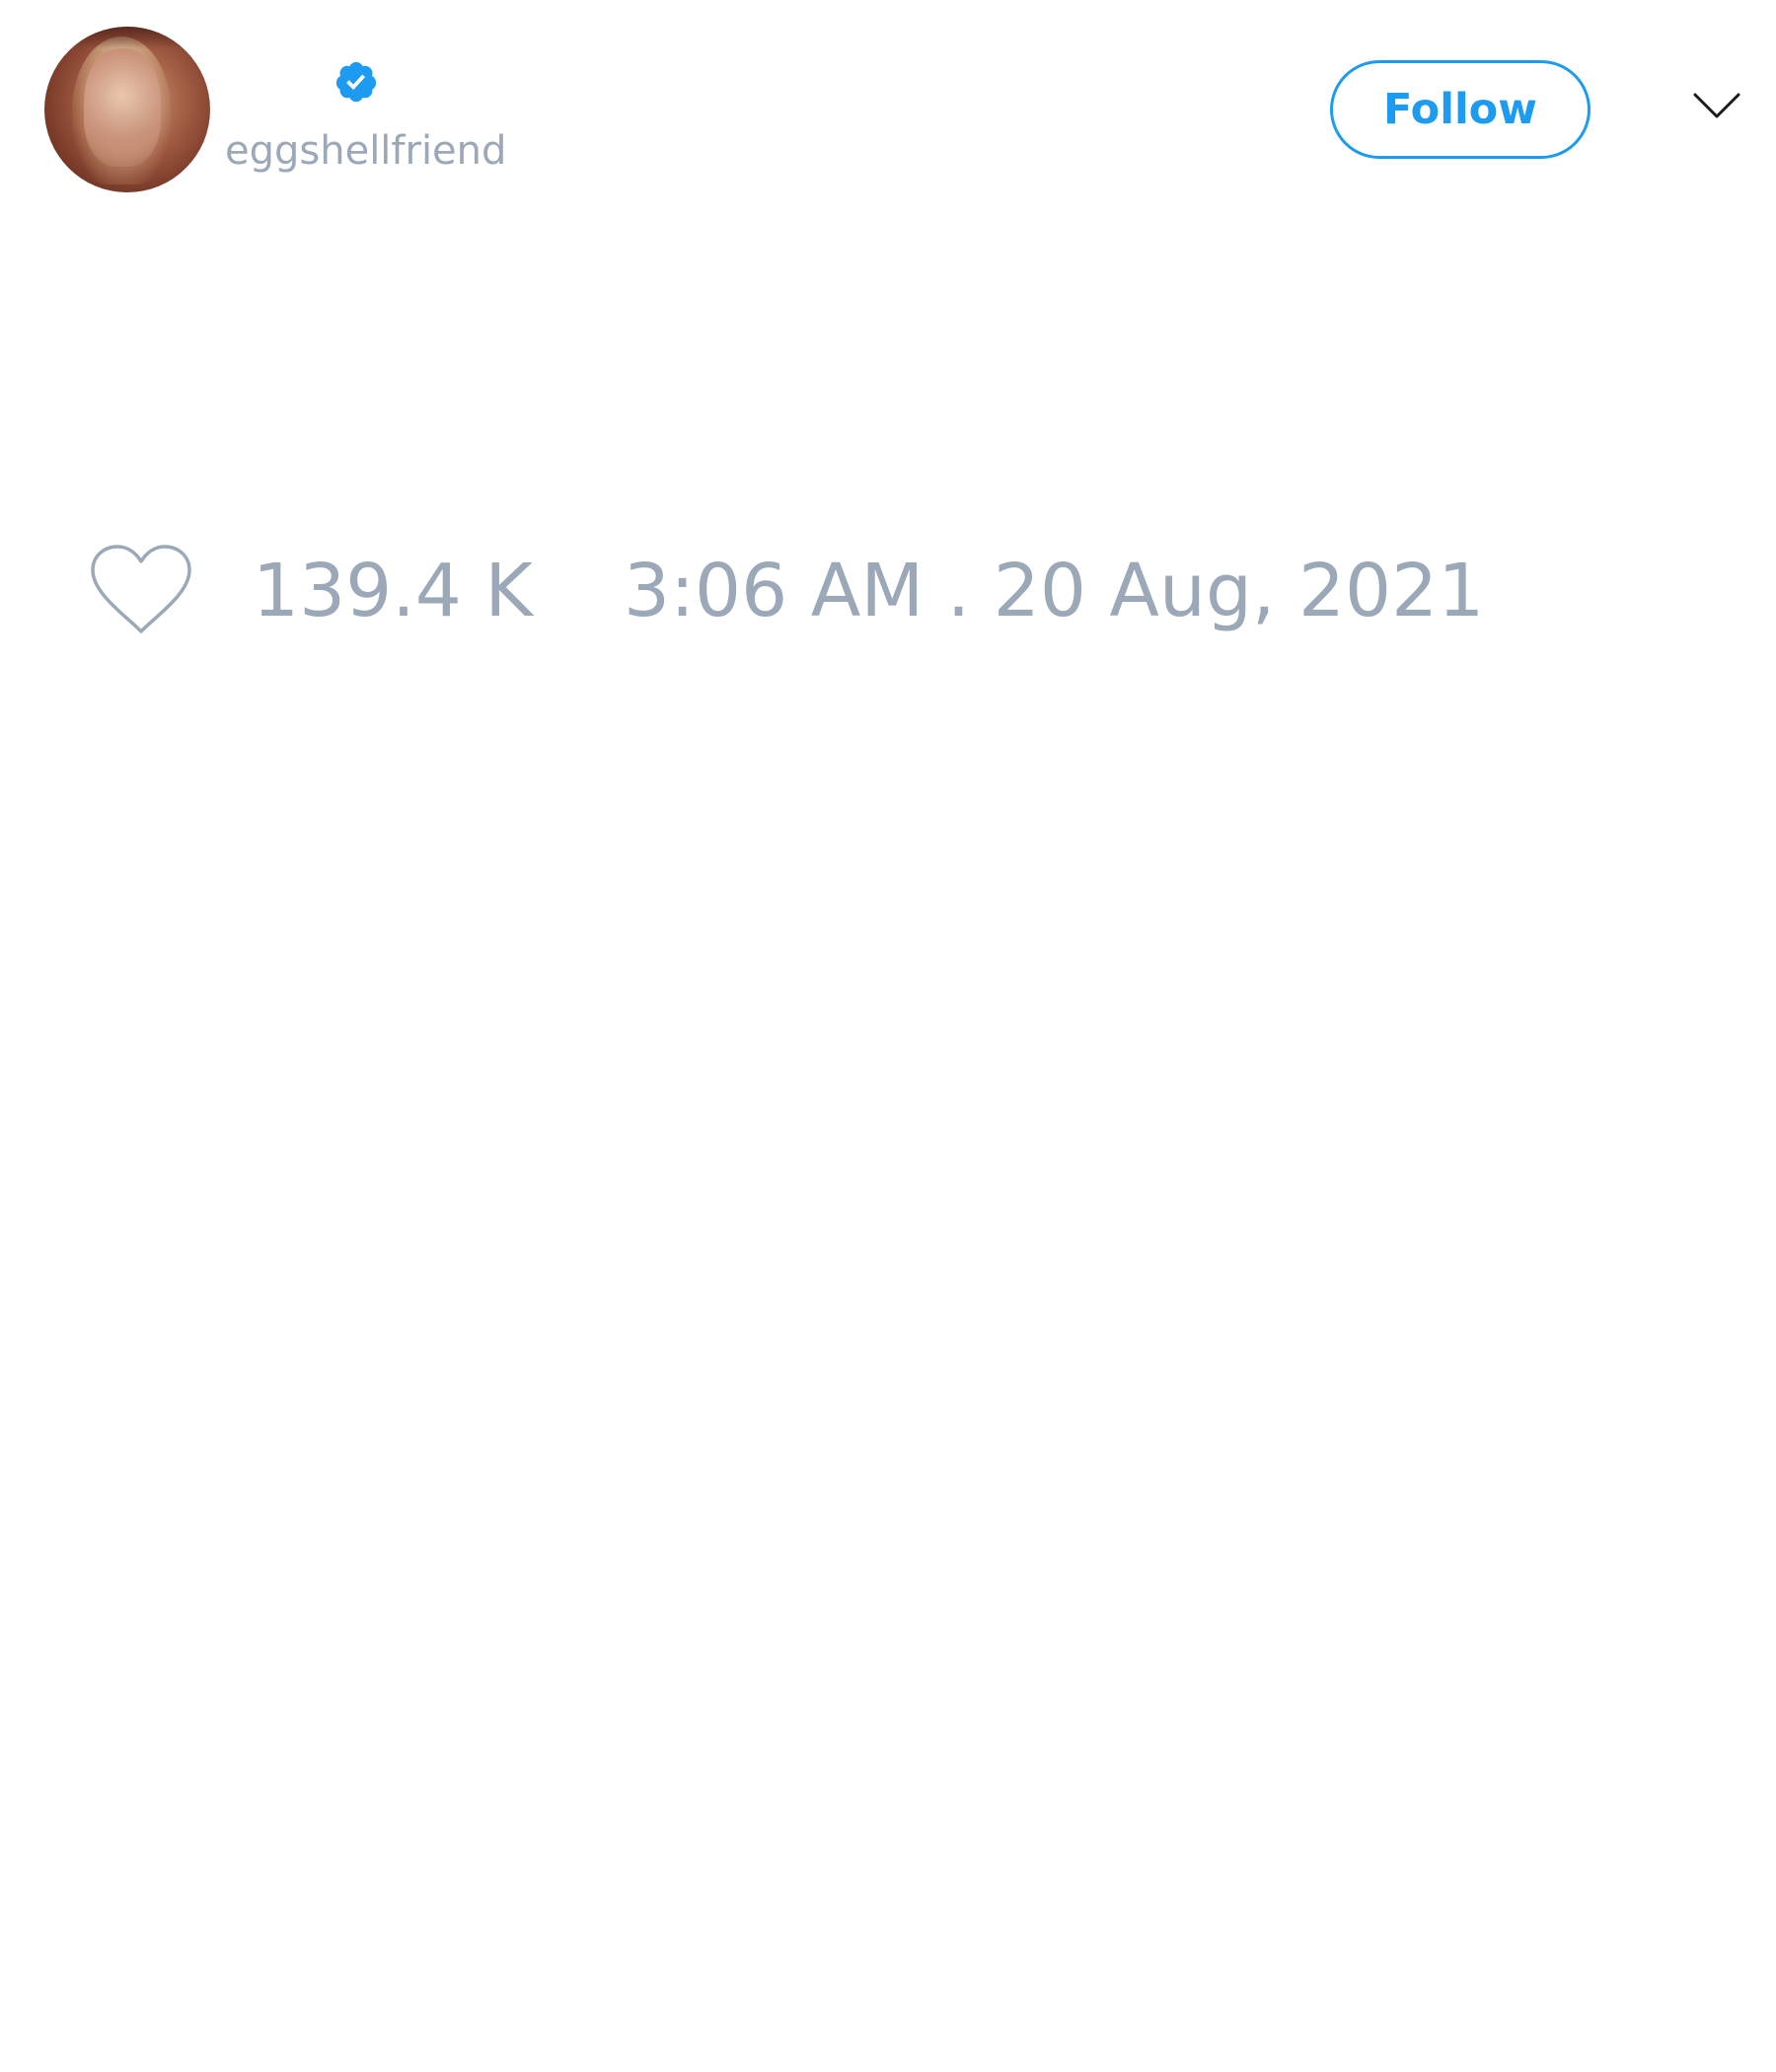  What do you see at coordinates (356, 82) in the screenshot?
I see `verified-badge-icon` at bounding box center [356, 82].